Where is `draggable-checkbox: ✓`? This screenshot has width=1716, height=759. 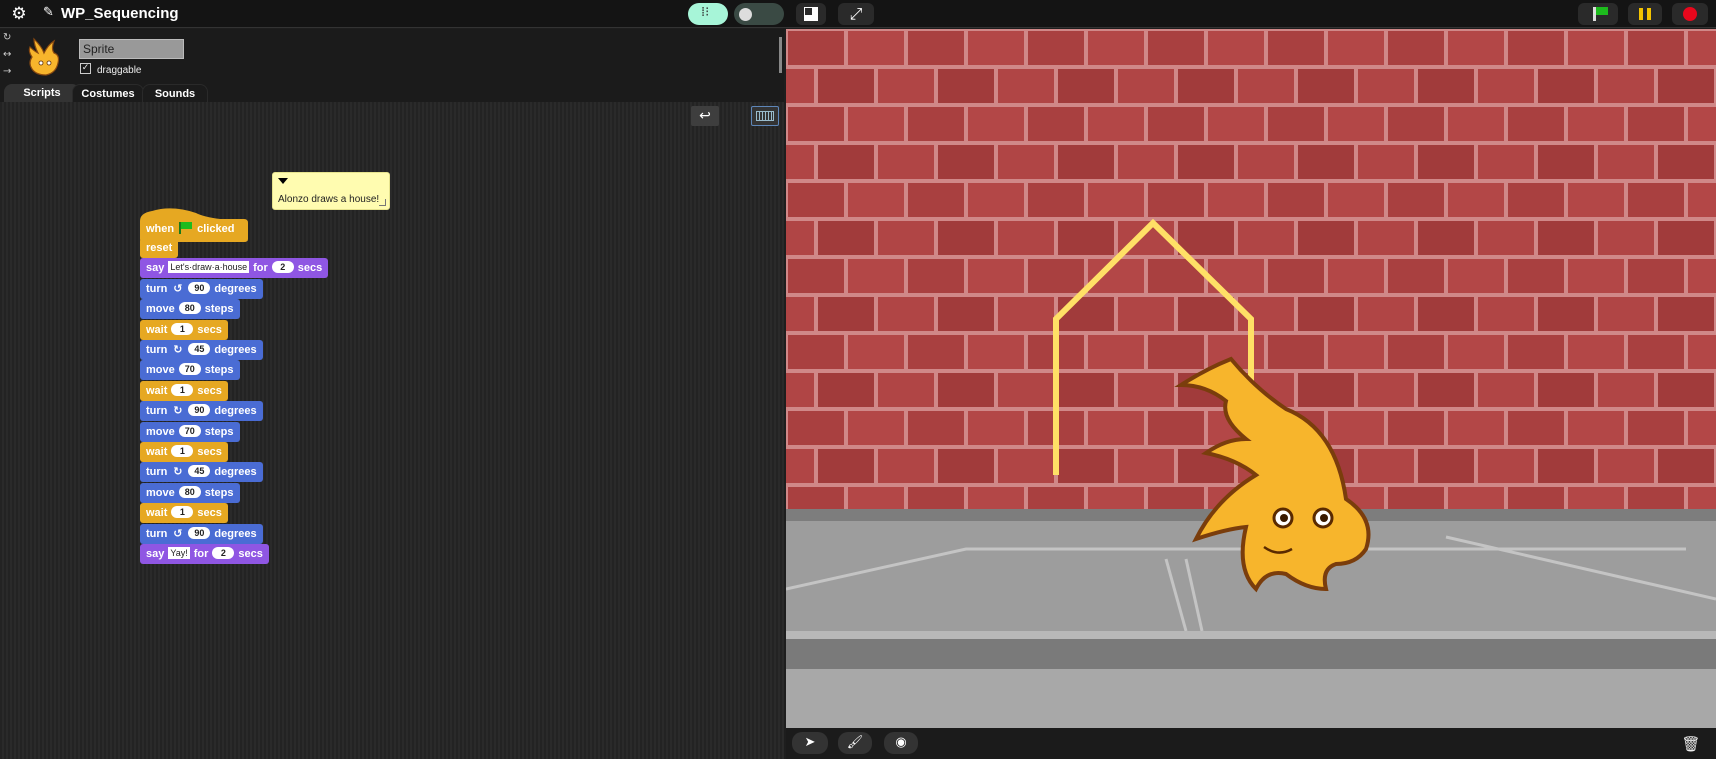
draggable-checkbox: ✓ is located at coordinates (85, 68).